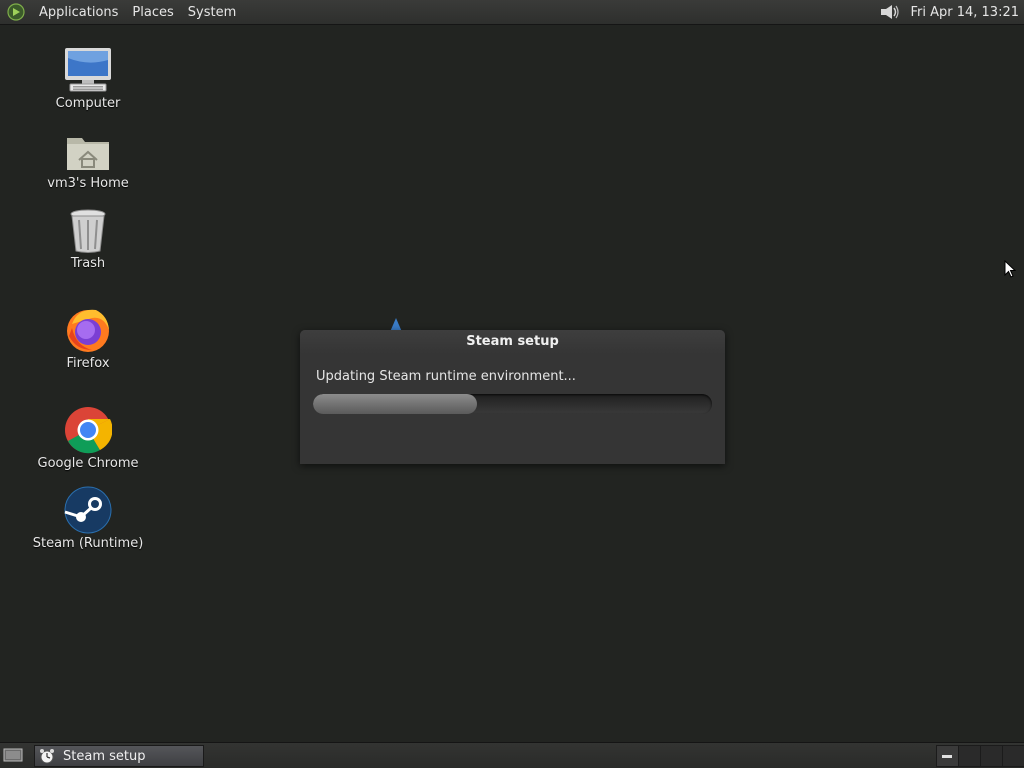 Image resolution: width=1024 pixels, height=768 pixels. I want to click on desktop-icon-label: vm3's Home, so click(88, 183).